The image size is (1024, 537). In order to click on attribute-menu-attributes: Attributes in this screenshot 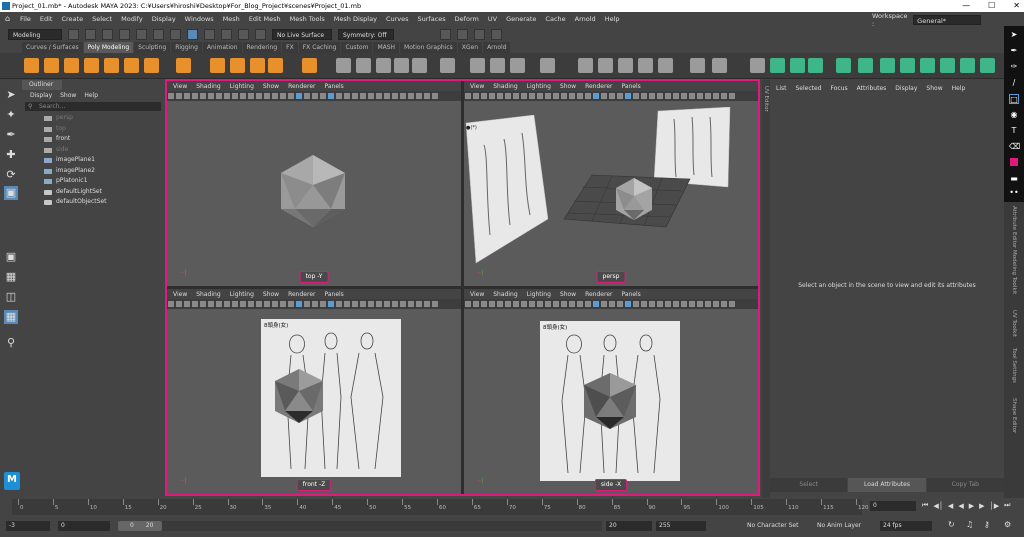, I will do `click(872, 88)`.